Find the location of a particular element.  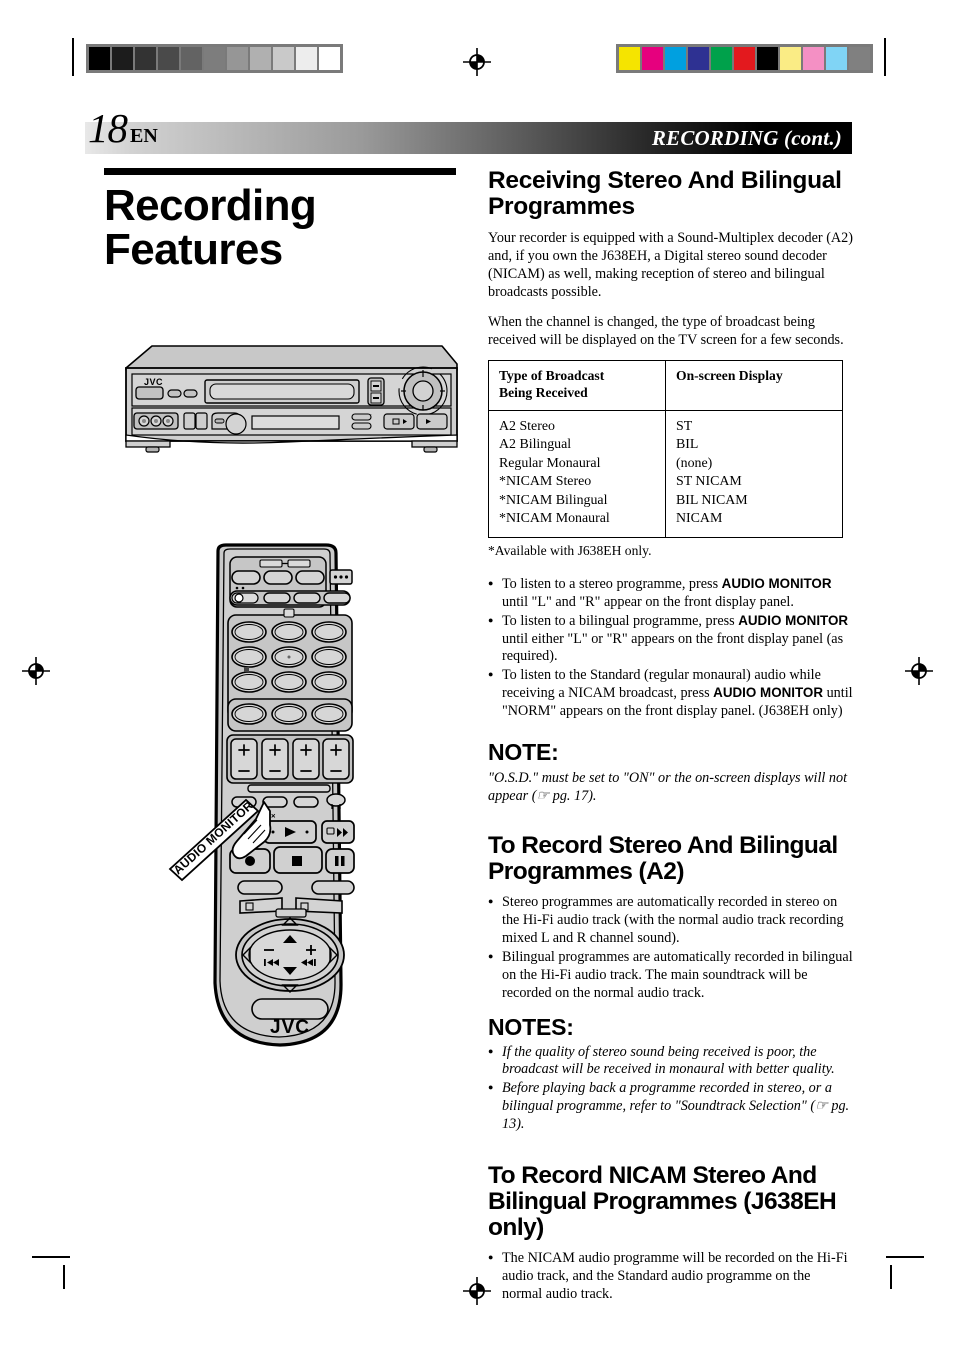

note-heading: NOTE: is located at coordinates (523, 751).